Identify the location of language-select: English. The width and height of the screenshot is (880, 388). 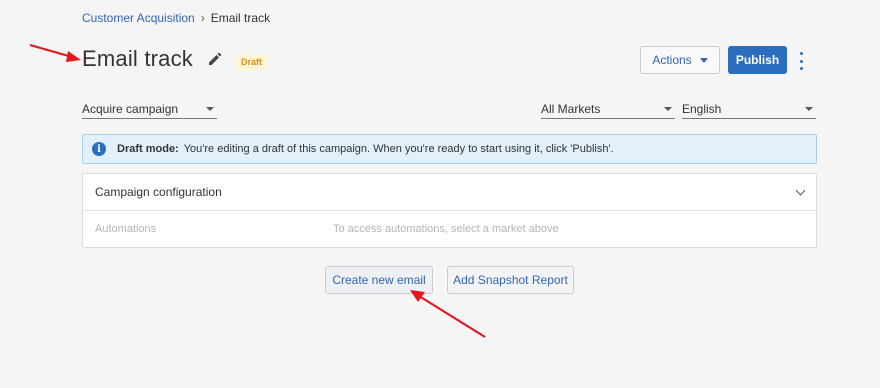
(749, 109).